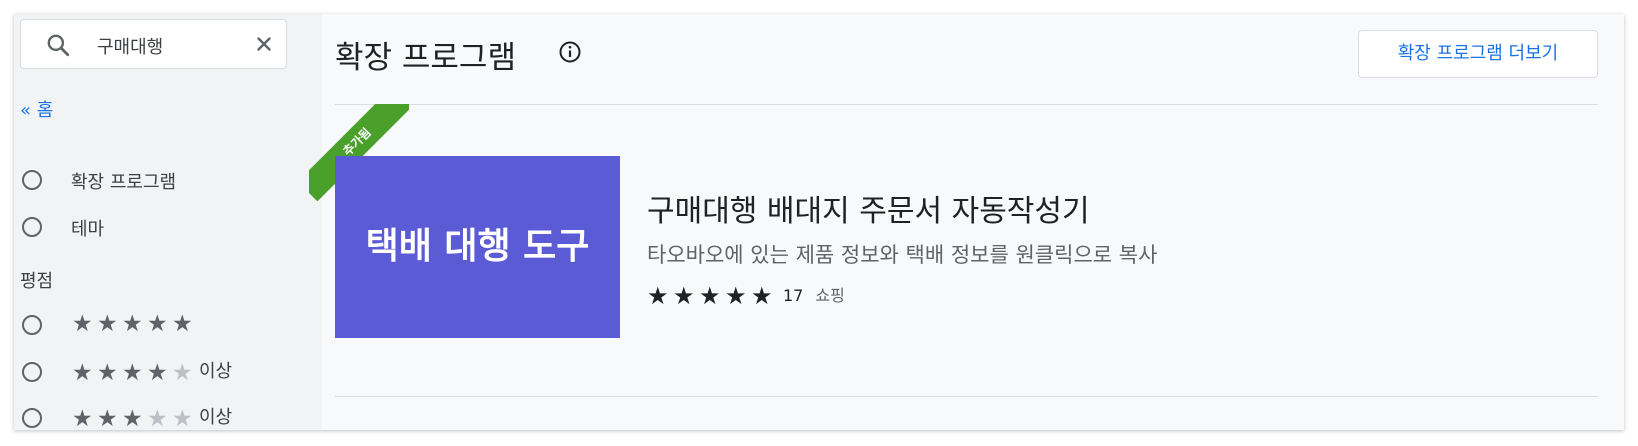  I want to click on extension-title: 구매대행 배대지 주문서 자동작성기, so click(868, 208).